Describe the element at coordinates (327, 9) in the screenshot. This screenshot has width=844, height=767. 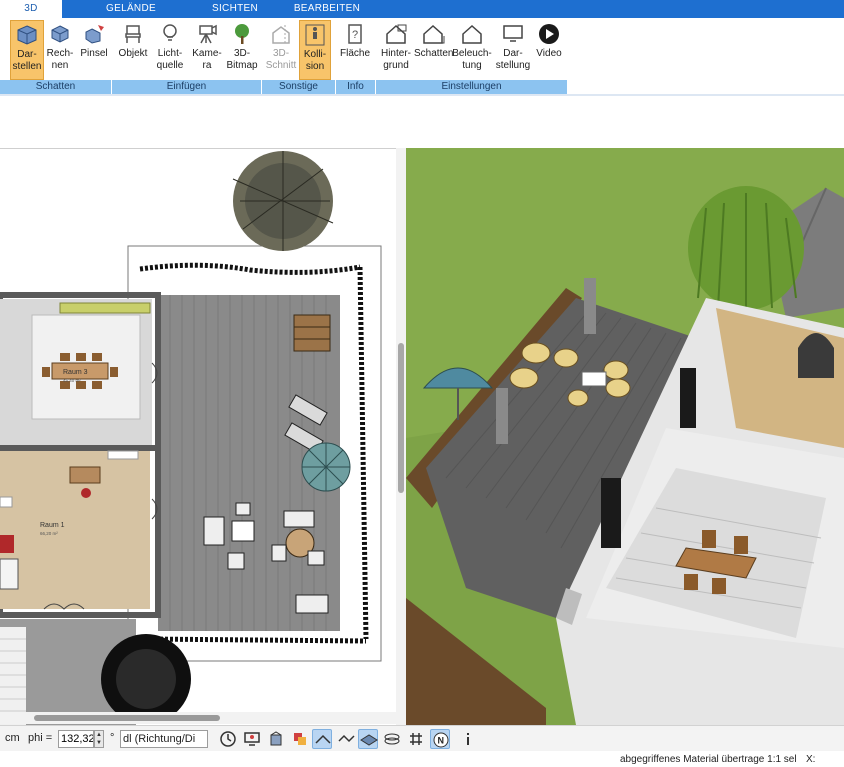
I see `tab-bearbeiten: BEARBEITEN` at that location.